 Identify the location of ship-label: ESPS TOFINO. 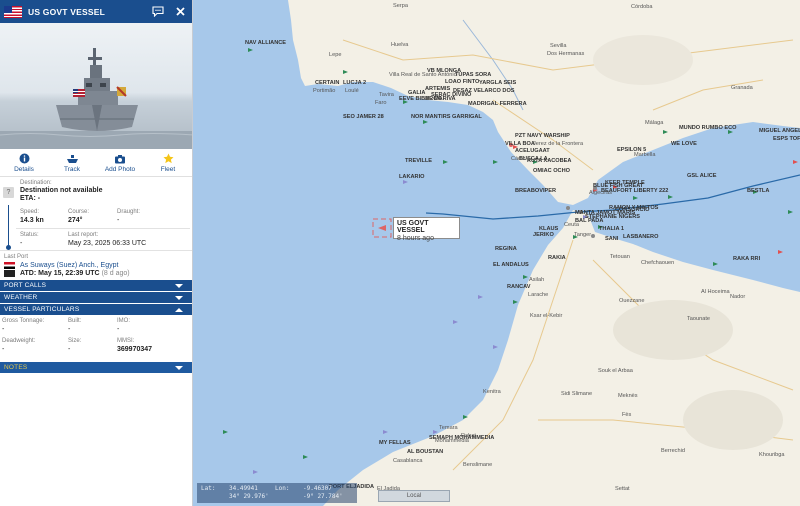
(786, 139).